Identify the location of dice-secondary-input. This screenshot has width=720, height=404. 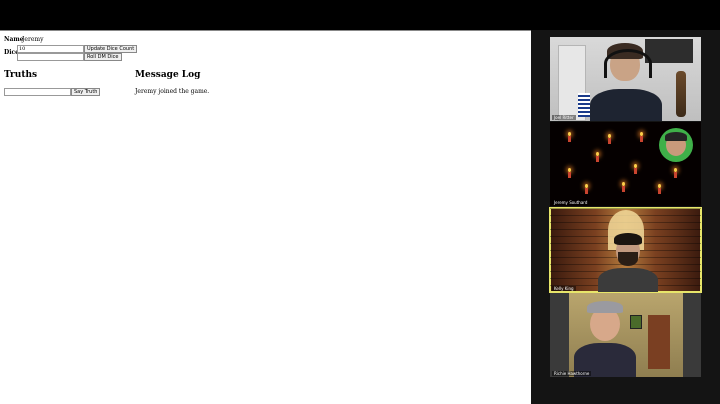
(50, 57).